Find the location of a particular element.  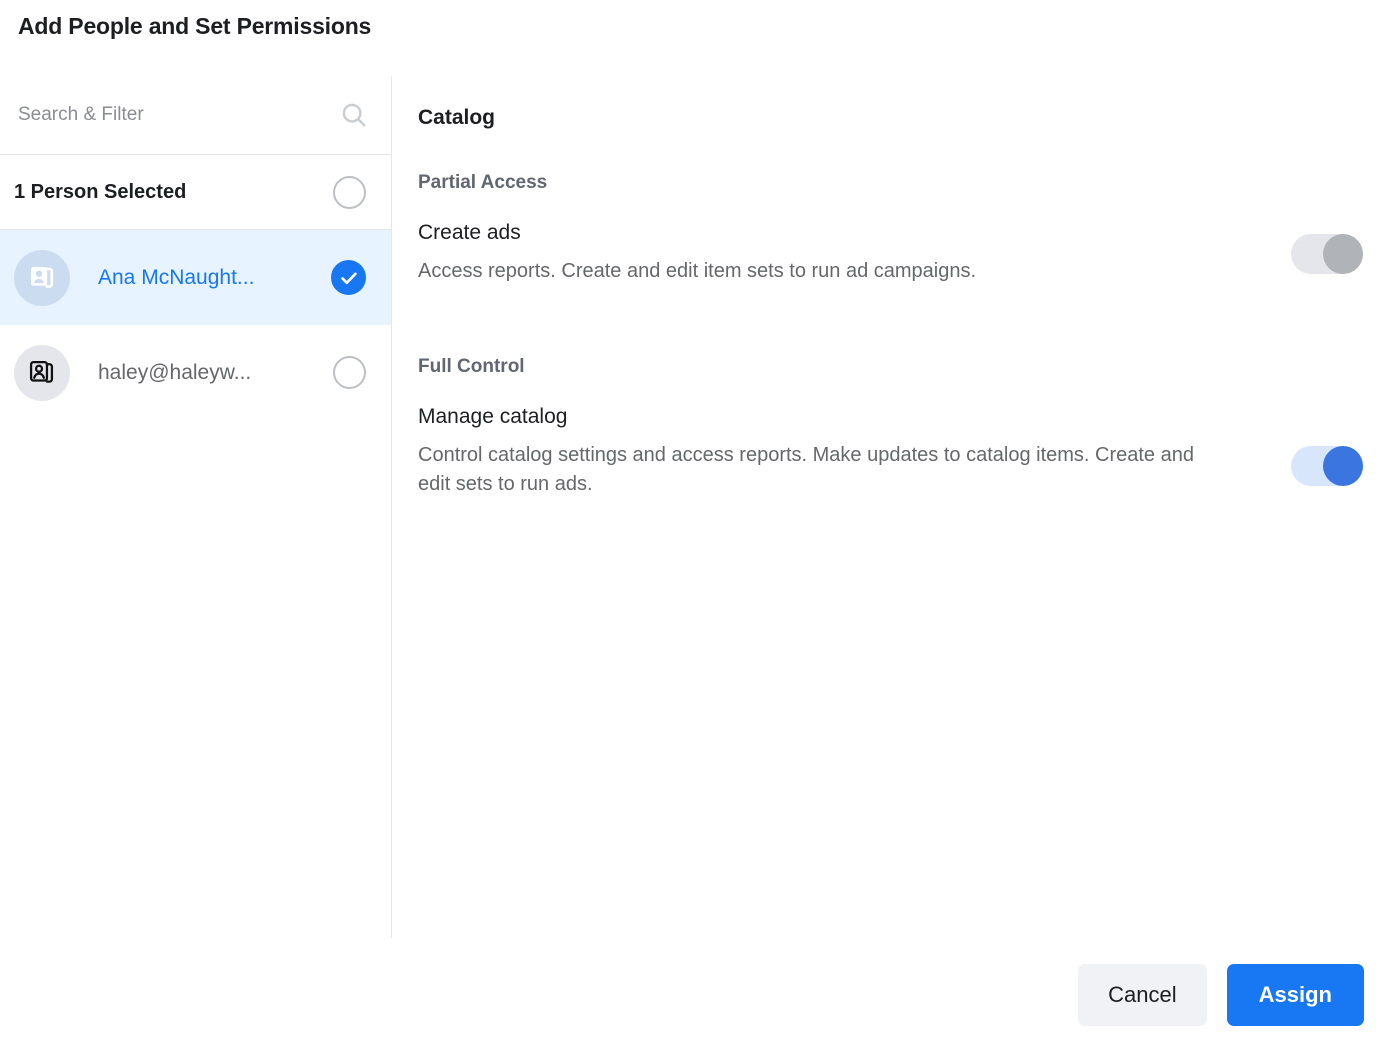

permission-name: Create ads is located at coordinates (469, 232).